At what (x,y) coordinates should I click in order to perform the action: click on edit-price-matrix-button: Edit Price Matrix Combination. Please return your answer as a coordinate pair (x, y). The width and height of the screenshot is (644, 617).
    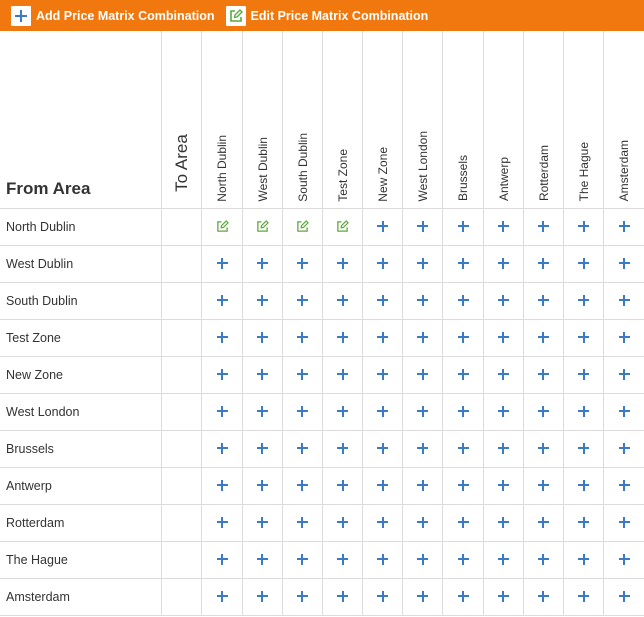
    Looking at the image, I should click on (326, 15).